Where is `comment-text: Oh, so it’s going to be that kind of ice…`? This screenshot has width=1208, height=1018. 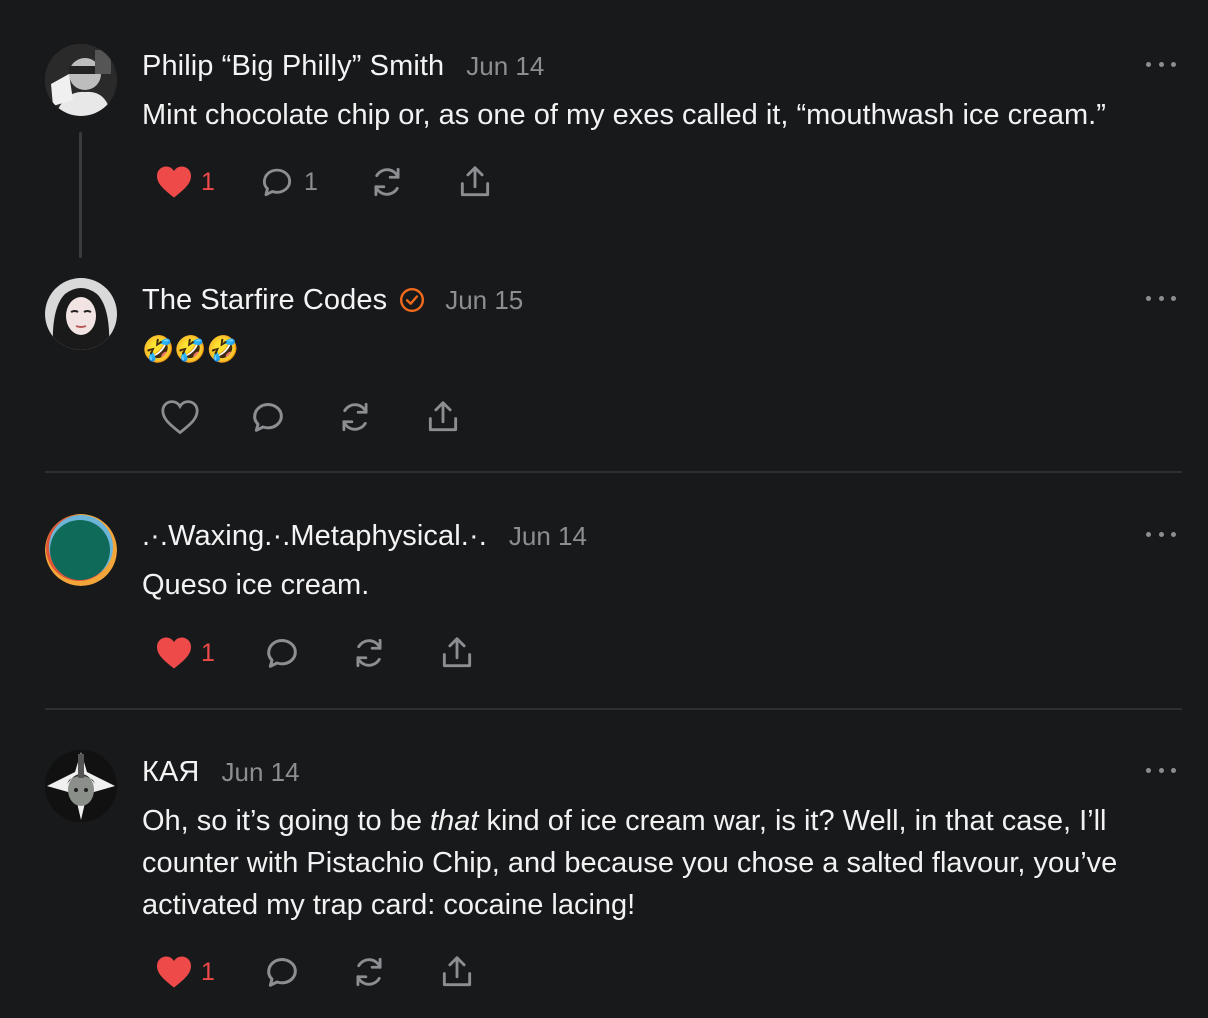
comment-text: Oh, so it’s going to be that kind of ice… is located at coordinates (668, 863).